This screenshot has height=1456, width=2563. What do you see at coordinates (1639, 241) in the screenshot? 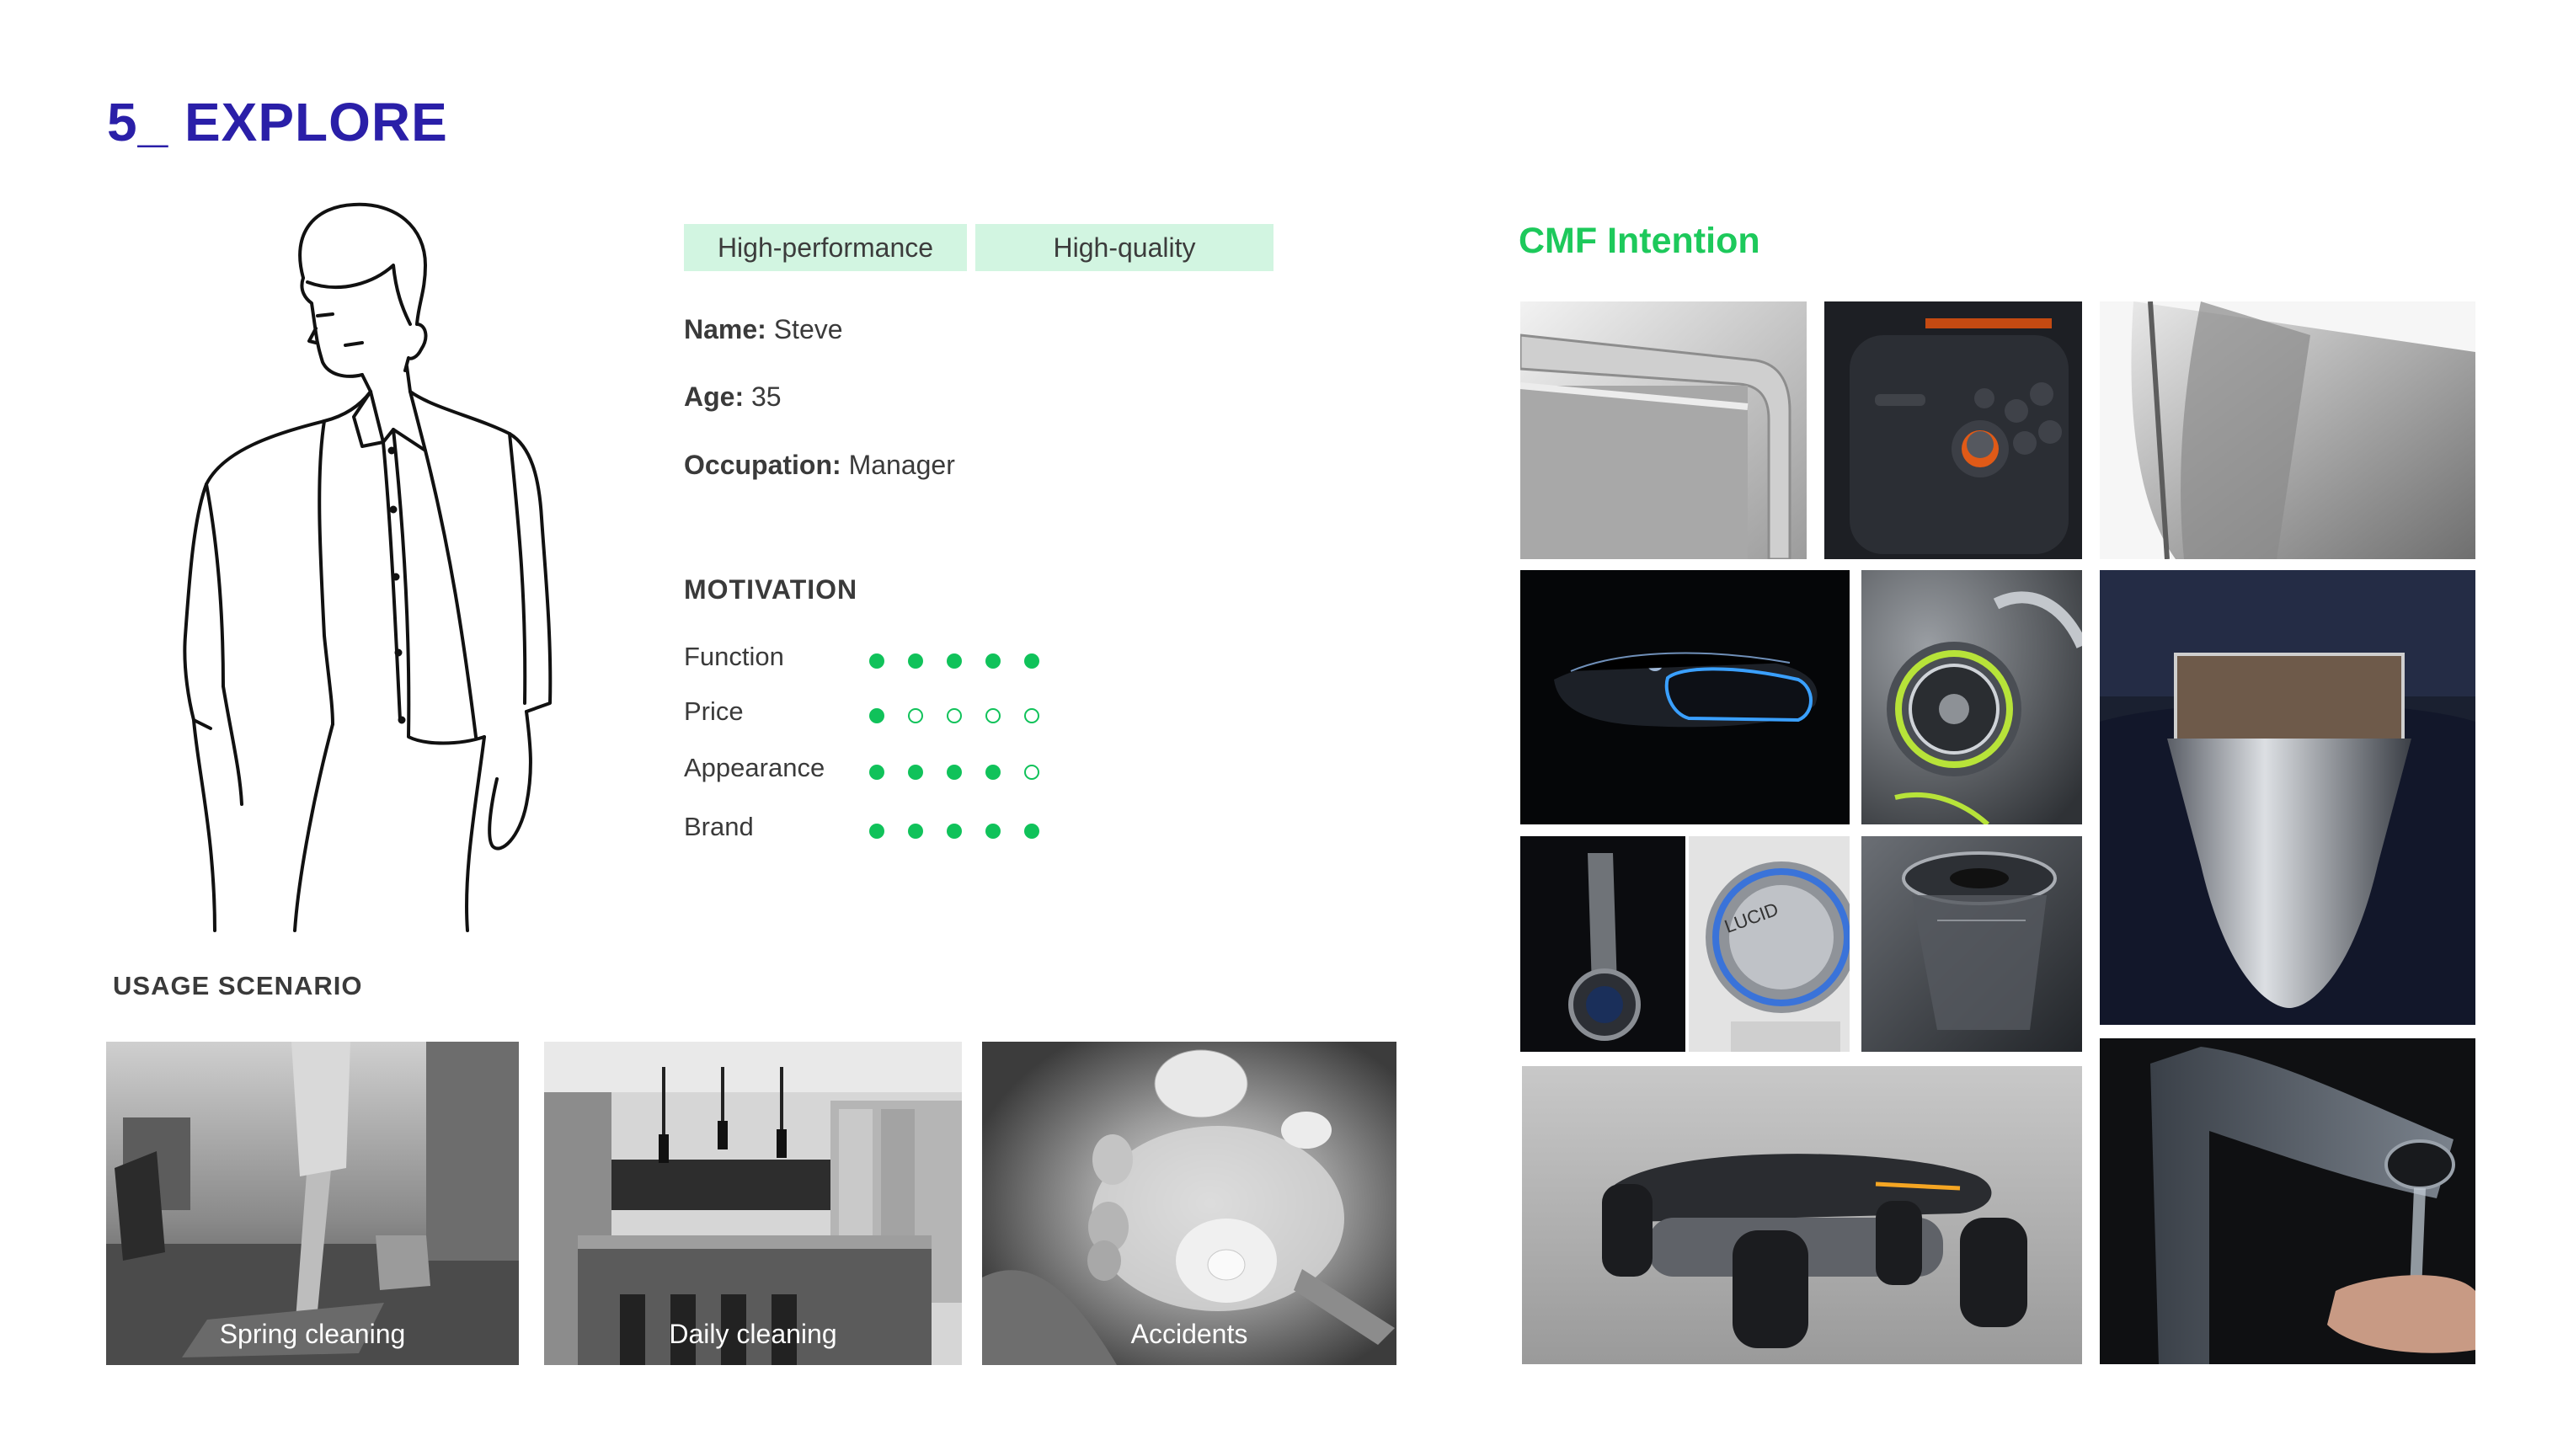
I see `cmf-intention-title: CMF Intention` at bounding box center [1639, 241].